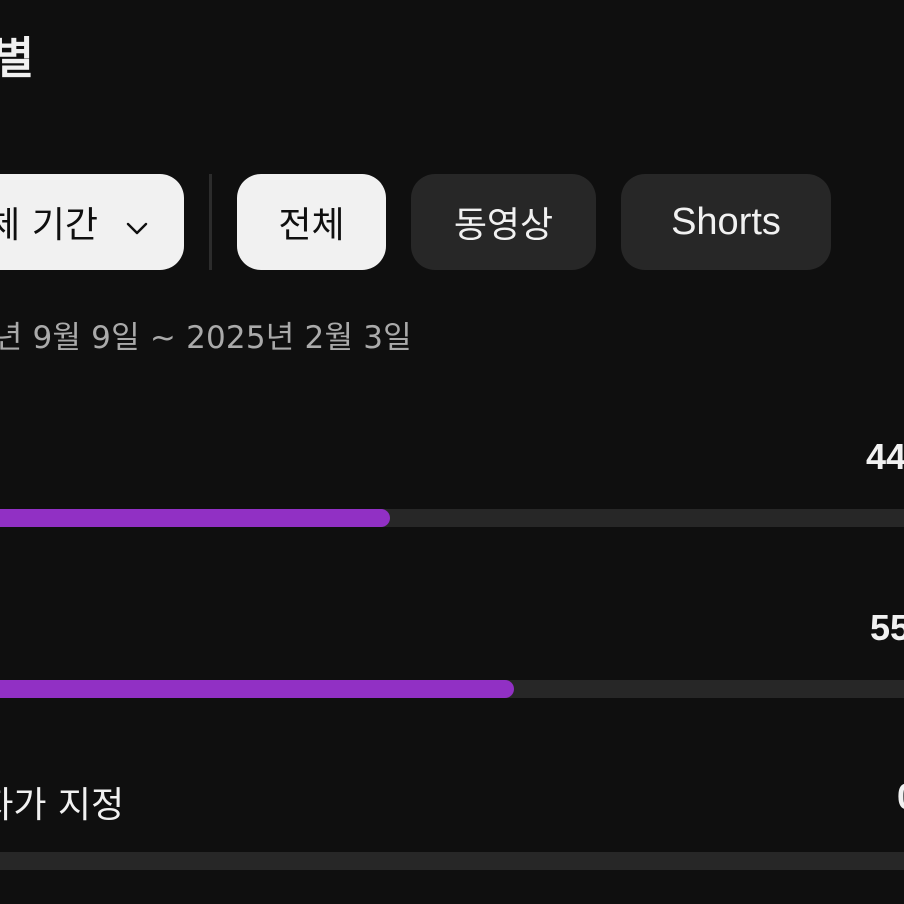 The width and height of the screenshot is (904, 904). What do you see at coordinates (885, 456) in the screenshot?
I see `row-value: 44` at bounding box center [885, 456].